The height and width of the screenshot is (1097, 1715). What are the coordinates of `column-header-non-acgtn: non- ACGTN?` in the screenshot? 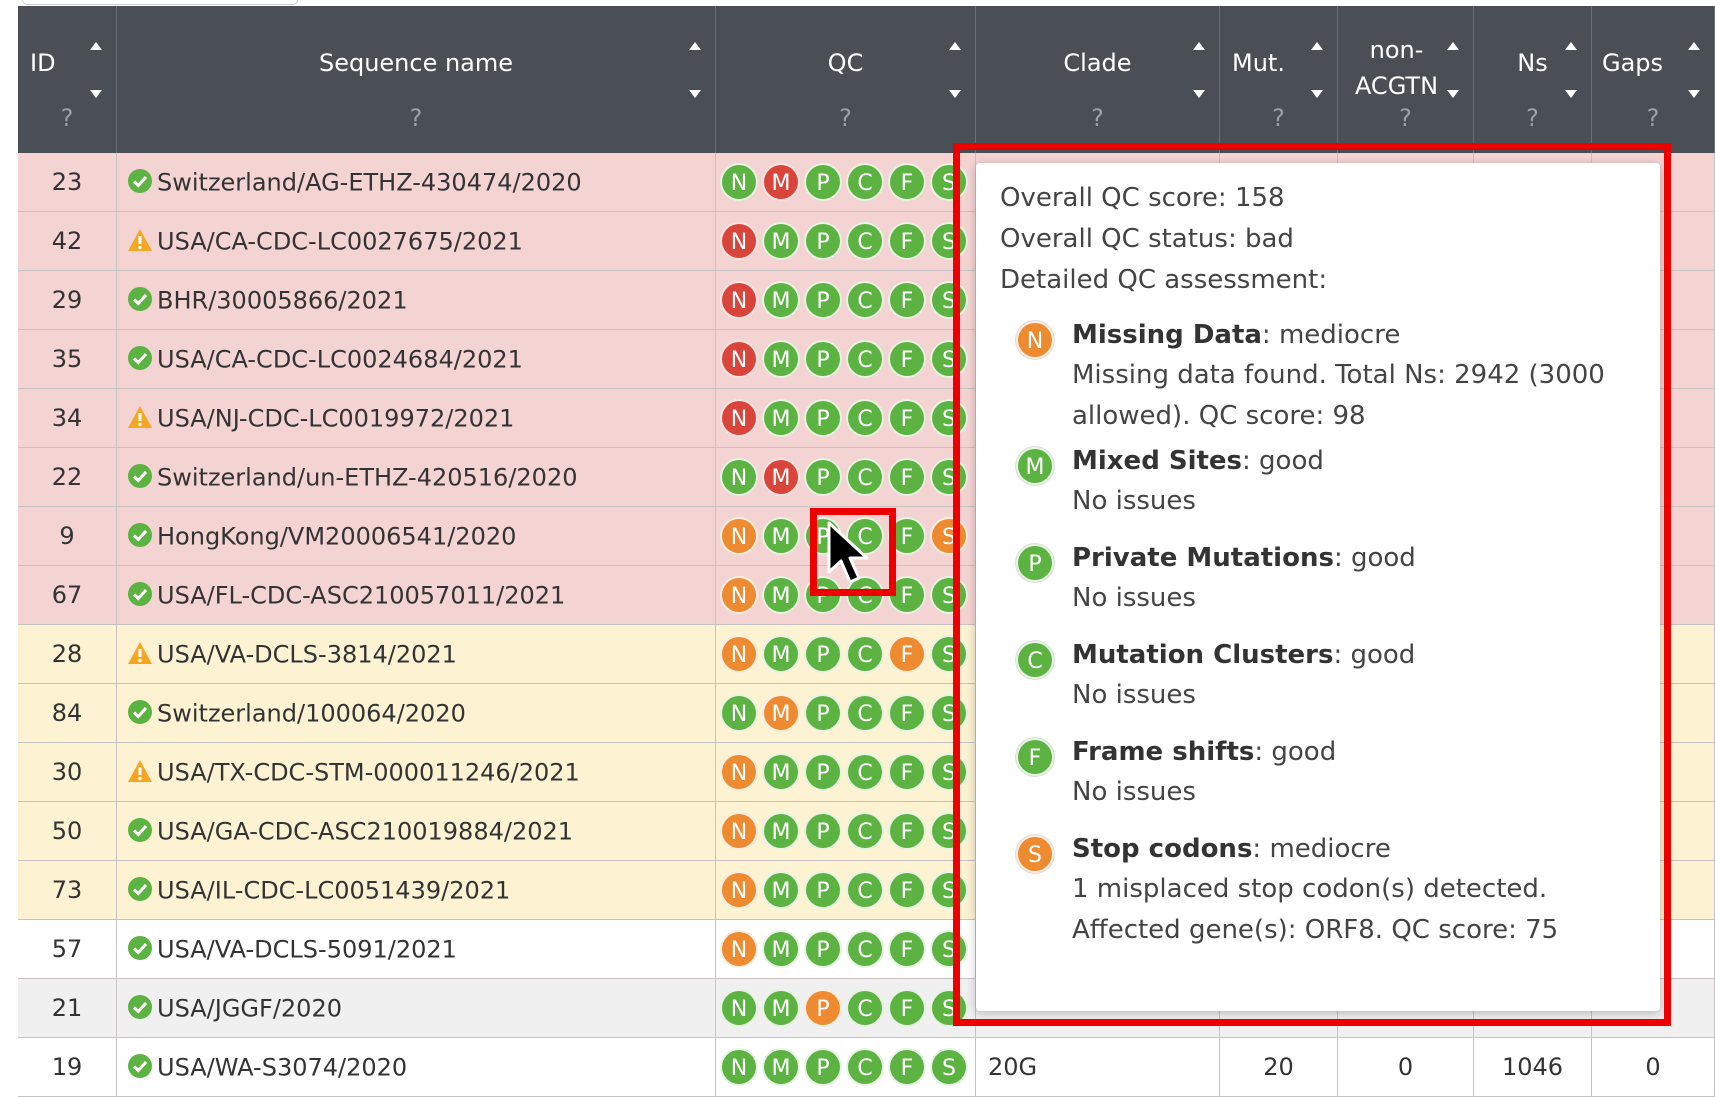 It's located at (1406, 79).